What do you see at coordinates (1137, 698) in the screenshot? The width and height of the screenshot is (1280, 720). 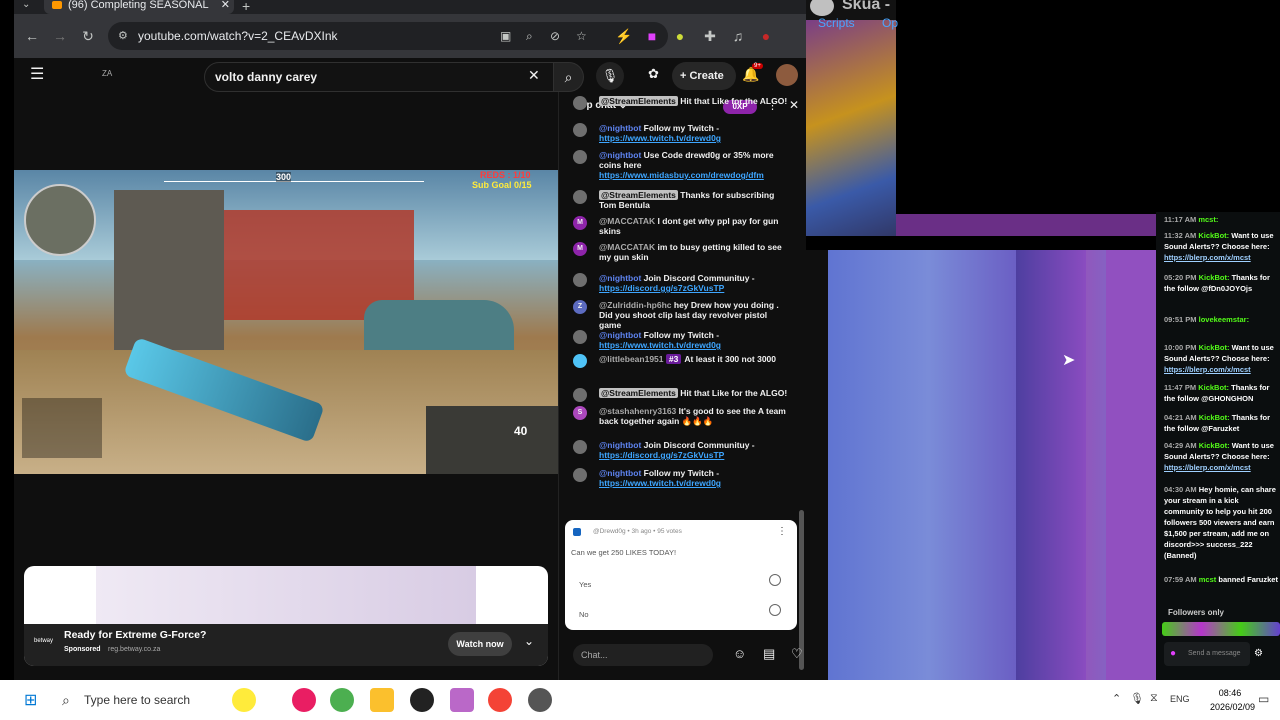 I see `tray-mic-icon: 🎙` at bounding box center [1137, 698].